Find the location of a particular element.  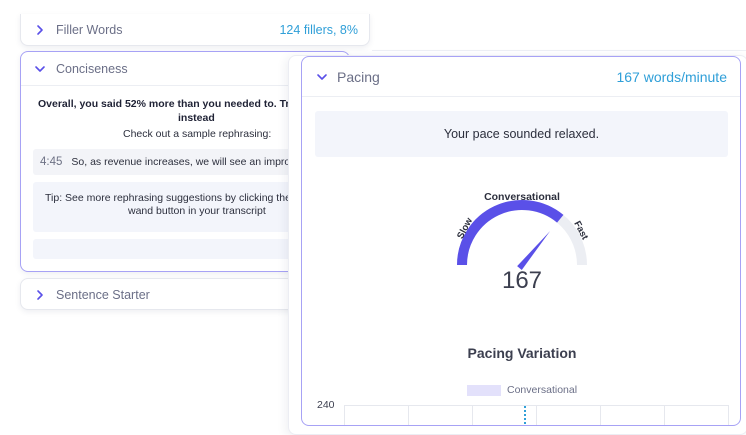

current-position-marker is located at coordinates (525, 415).